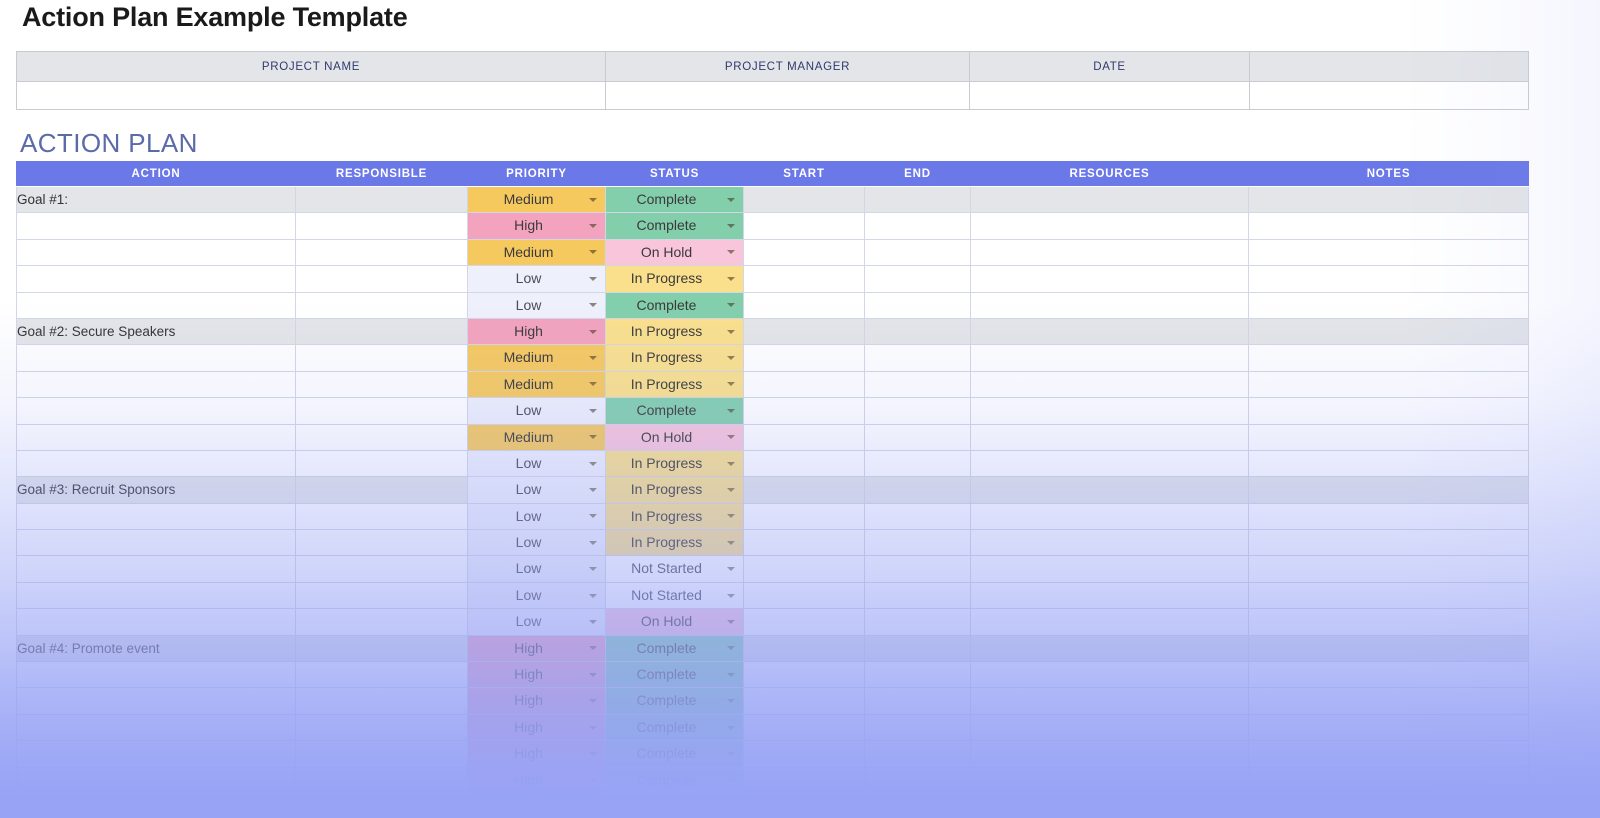 The width and height of the screenshot is (1600, 818). I want to click on status-dropdown: Not Started, so click(674, 568).